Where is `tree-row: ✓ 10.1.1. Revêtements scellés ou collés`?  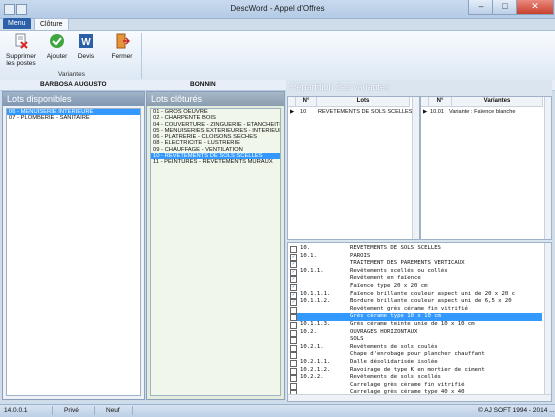
tree-row: ✓ 10.1.1. Revêtements scellés ou collés is located at coordinates (416, 272).